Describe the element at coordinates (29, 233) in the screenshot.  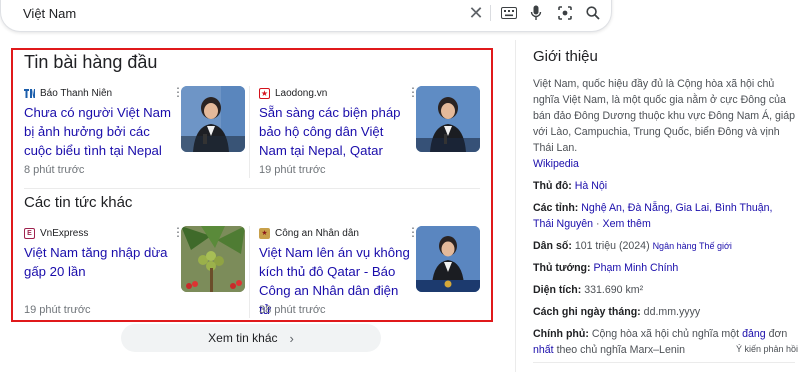
I see `vnexpress-logo-icon: E` at that location.